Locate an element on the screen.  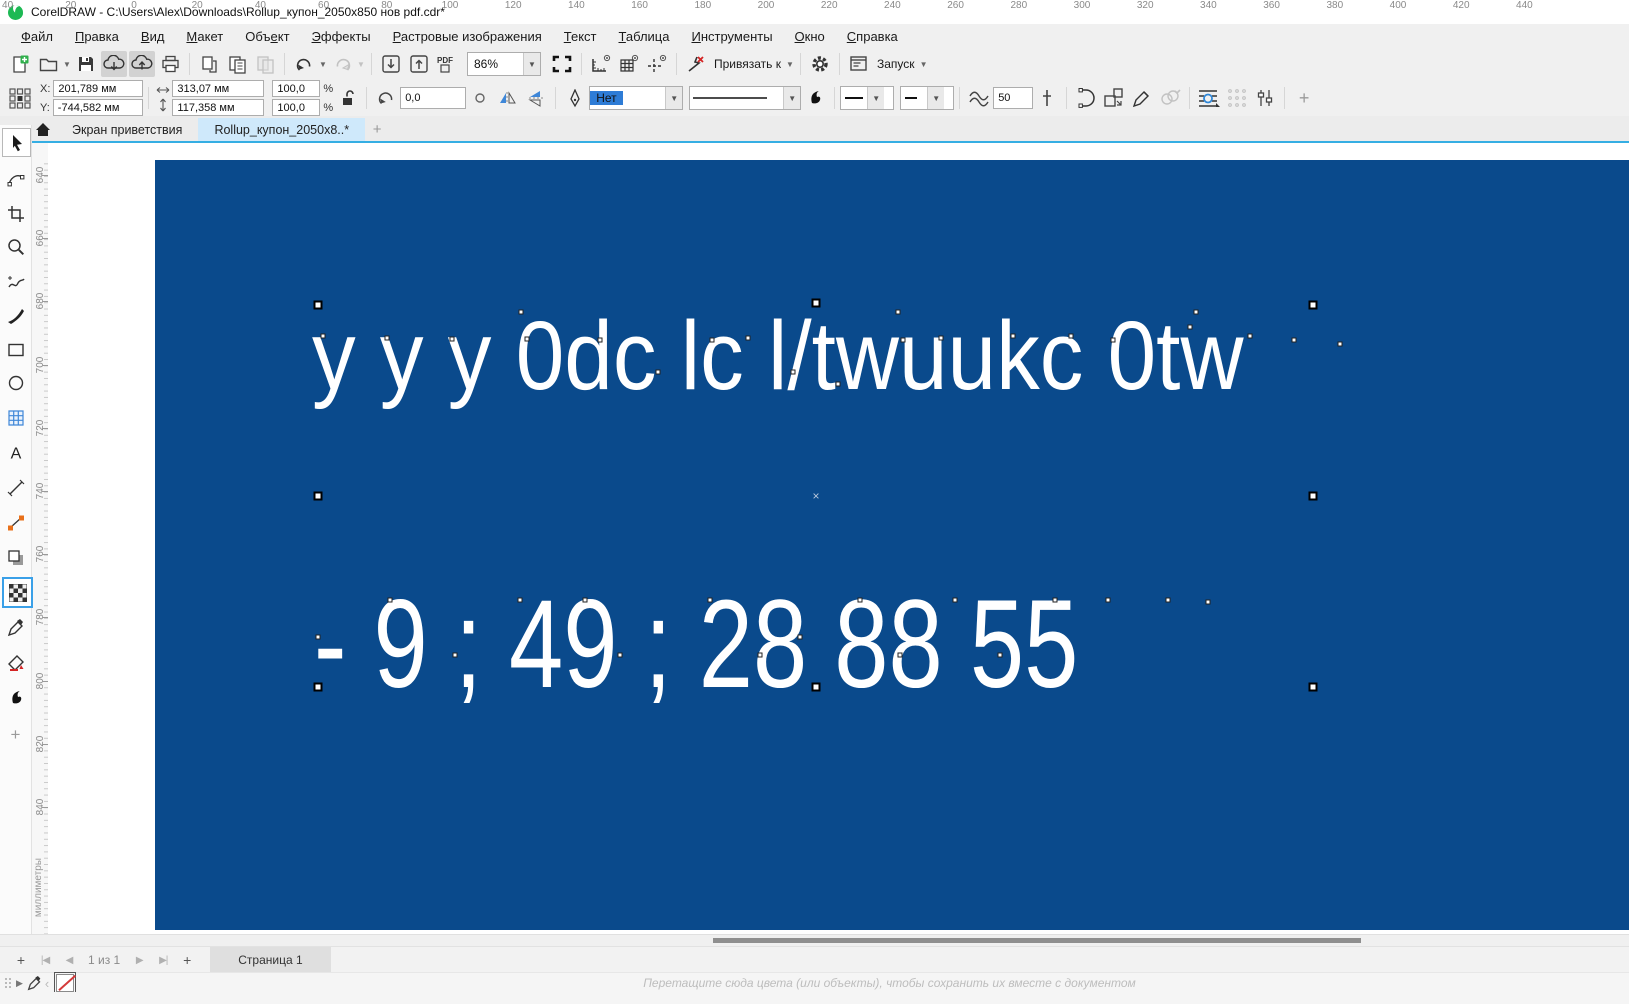
slider-icon is located at coordinates (1047, 98).